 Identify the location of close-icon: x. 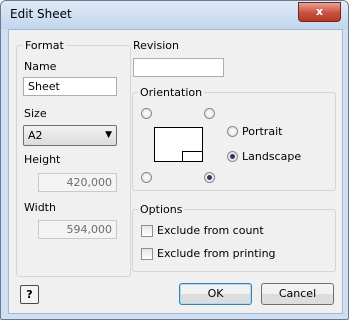
(319, 11).